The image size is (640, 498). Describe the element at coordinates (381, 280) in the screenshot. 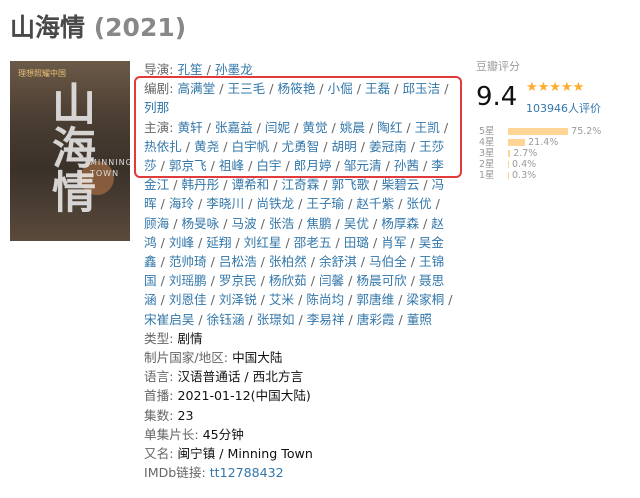

I see `cast-link: 杨晨可欣` at that location.